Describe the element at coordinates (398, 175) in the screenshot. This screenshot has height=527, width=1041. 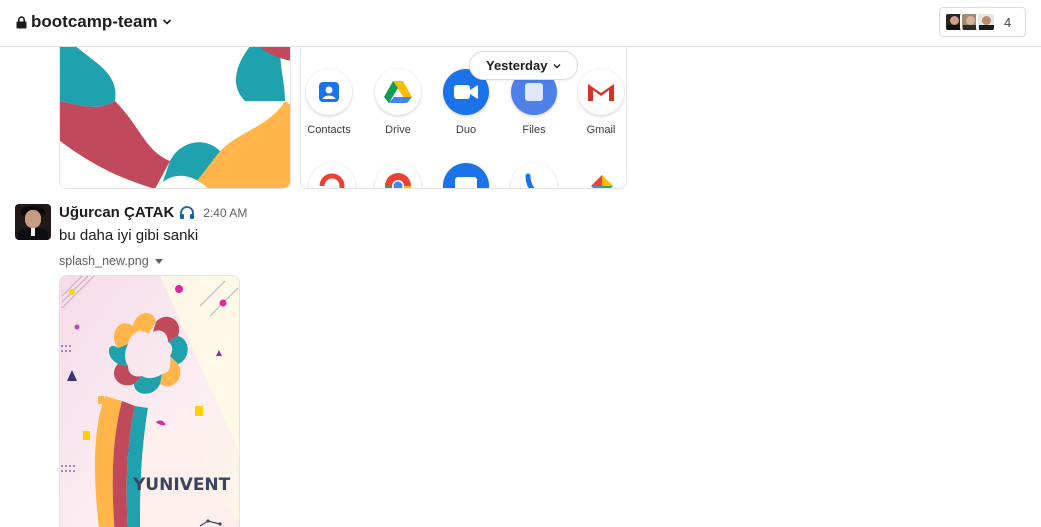
I see `chrome-icon` at that location.